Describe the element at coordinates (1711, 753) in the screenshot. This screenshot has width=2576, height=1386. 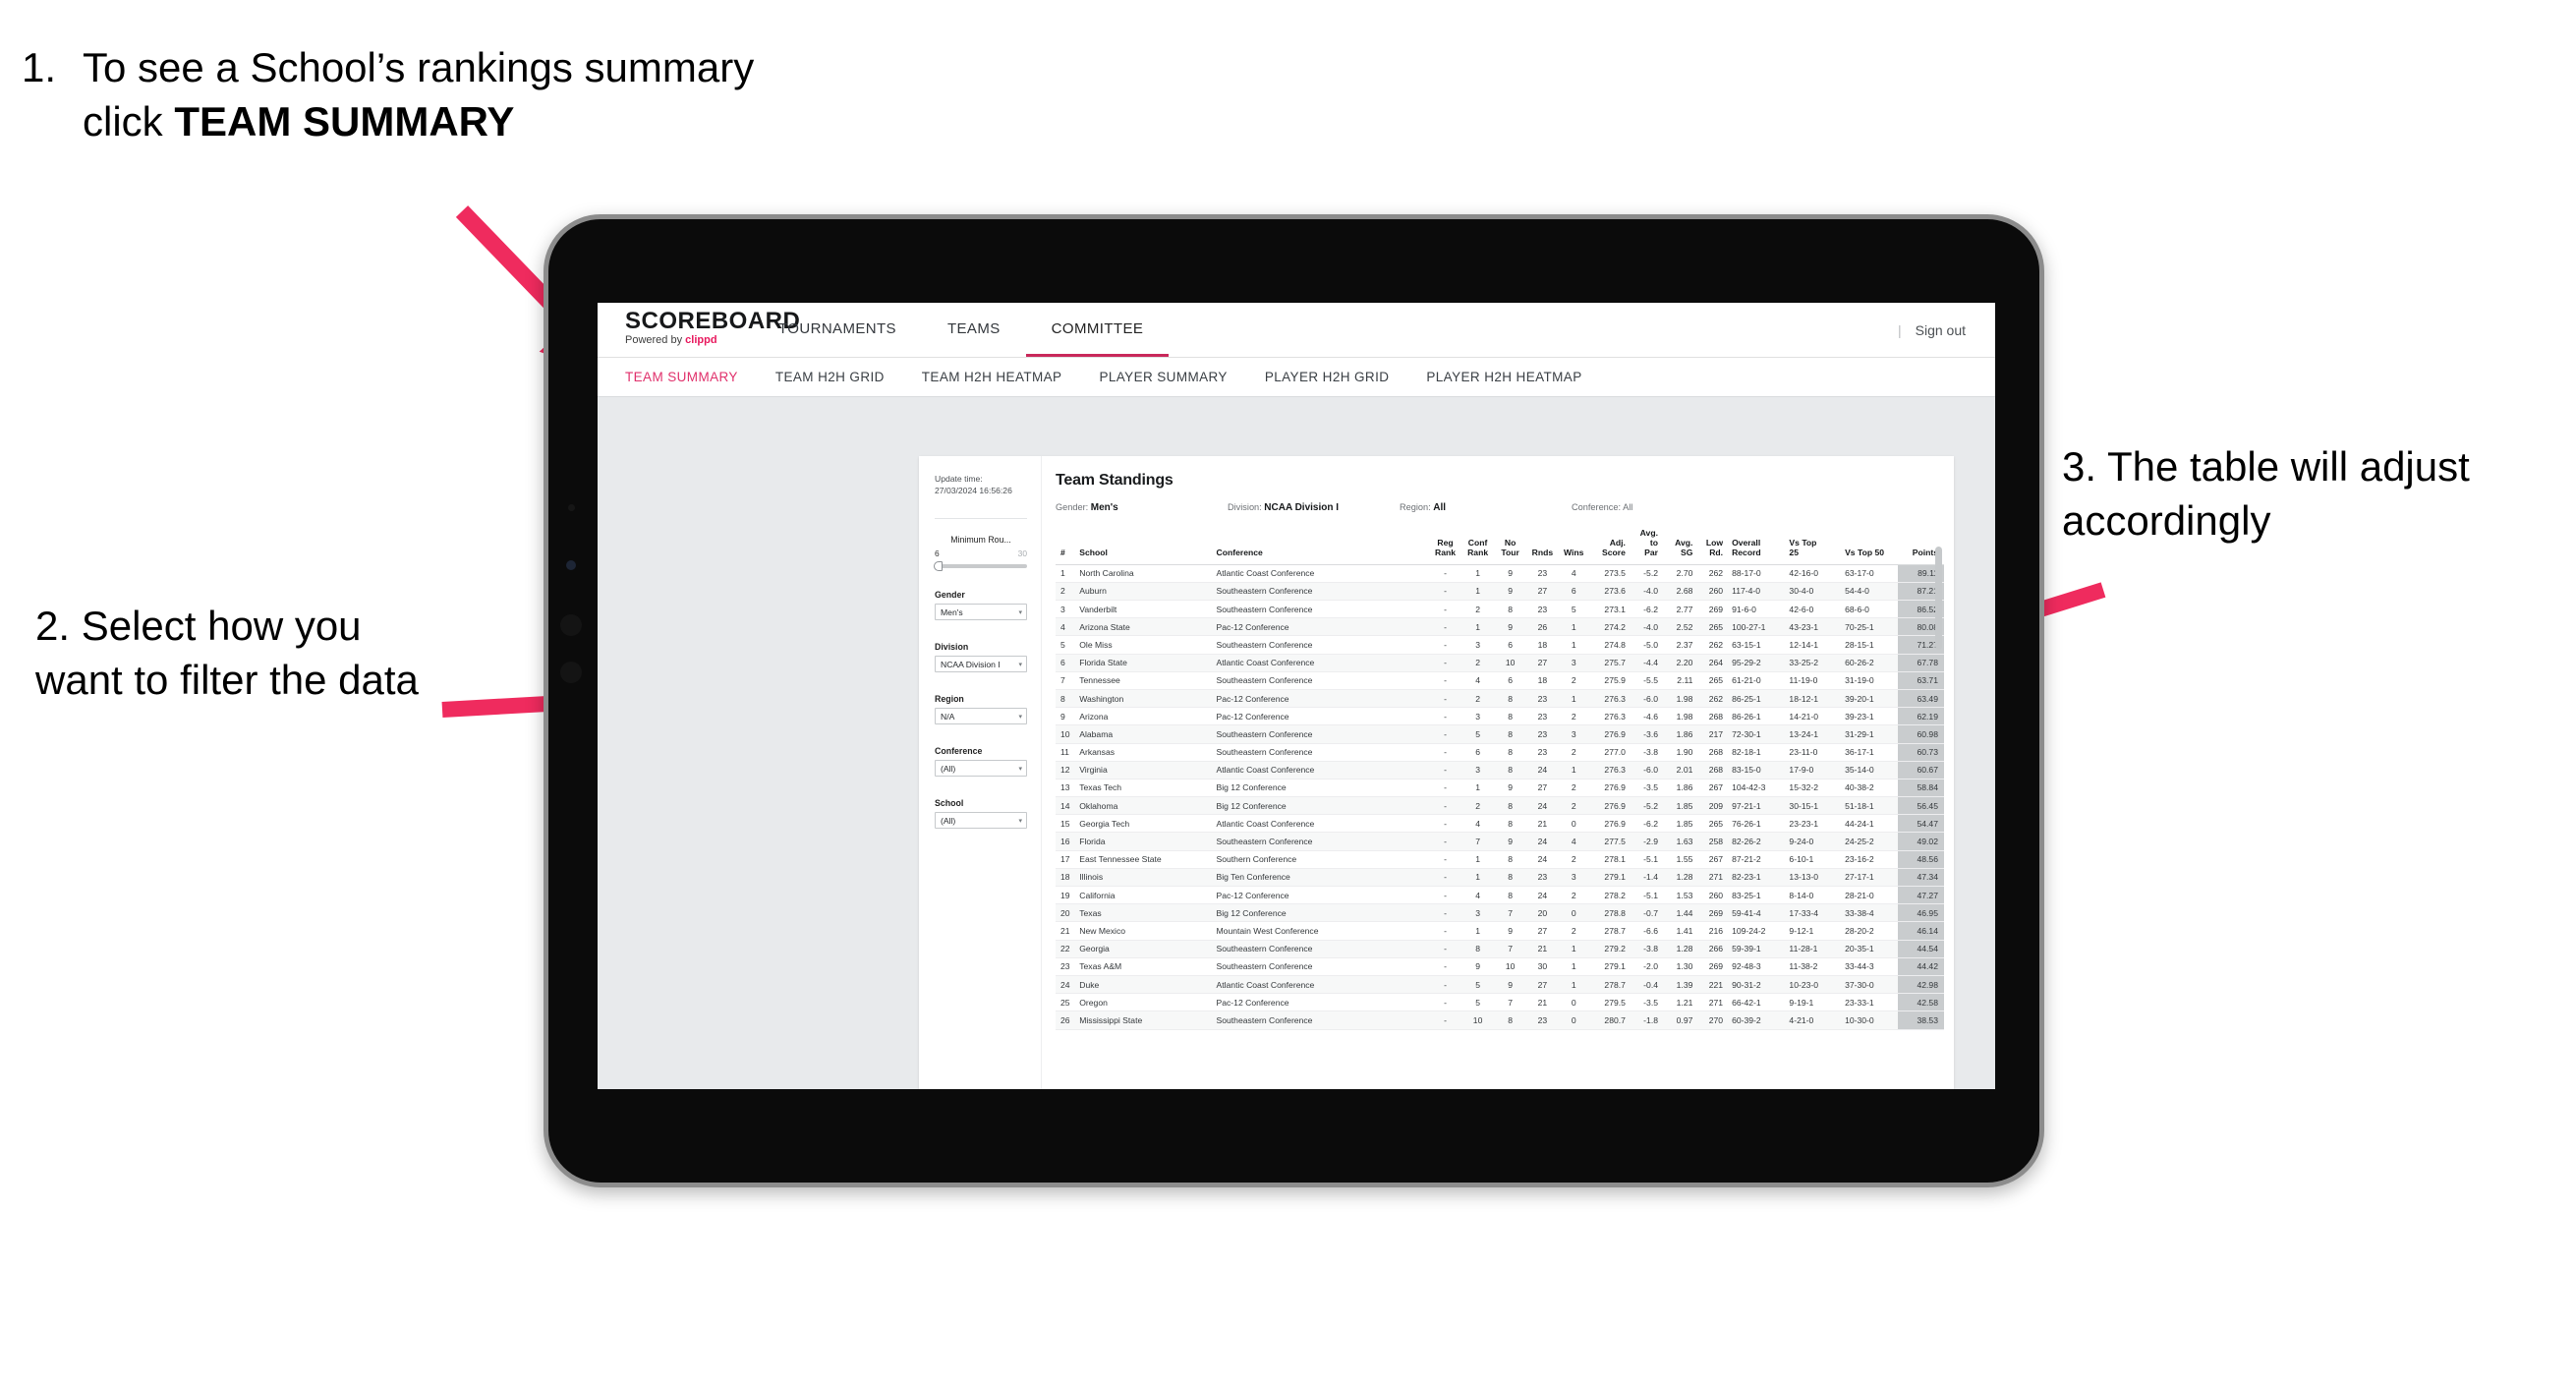
I see `cell-low-rd: 268` at that location.